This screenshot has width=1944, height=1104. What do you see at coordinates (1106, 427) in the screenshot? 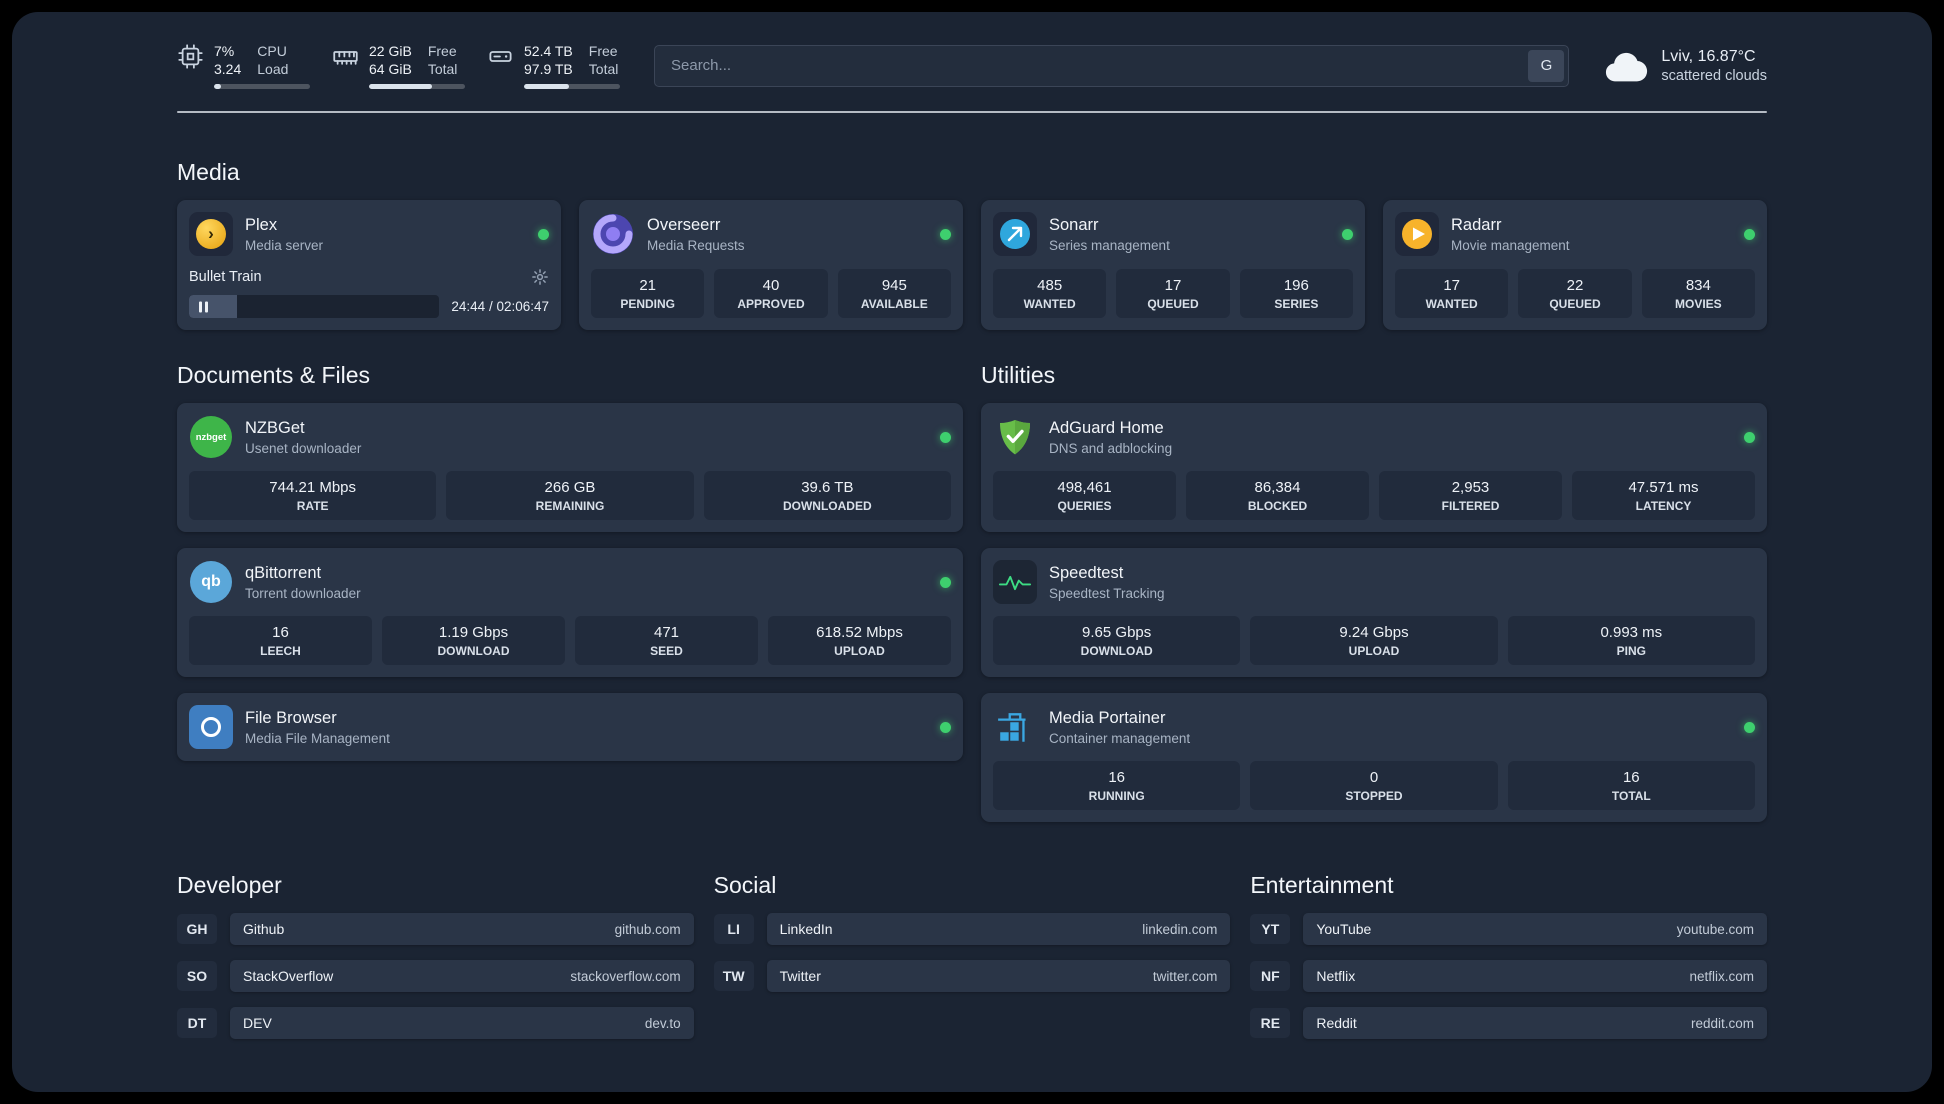
I see `service-name: AdGuard Home` at bounding box center [1106, 427].